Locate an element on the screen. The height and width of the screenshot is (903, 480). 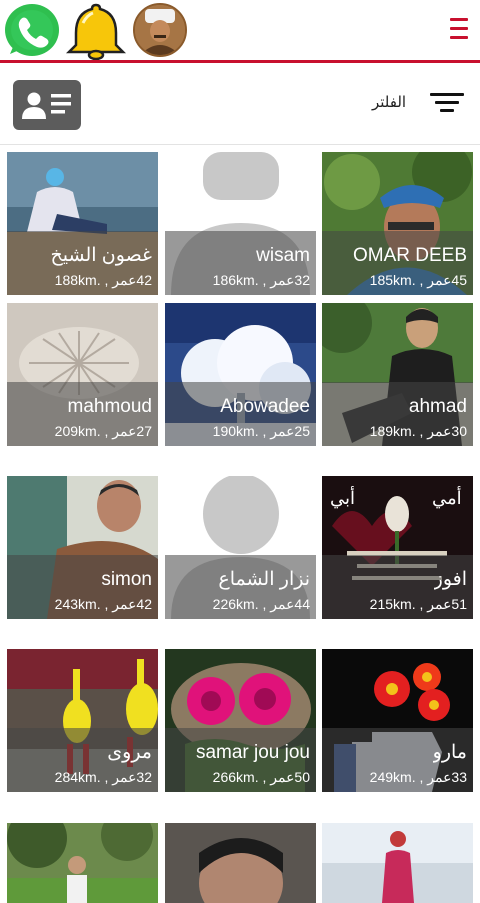
contact-card-button is located at coordinates (47, 105).